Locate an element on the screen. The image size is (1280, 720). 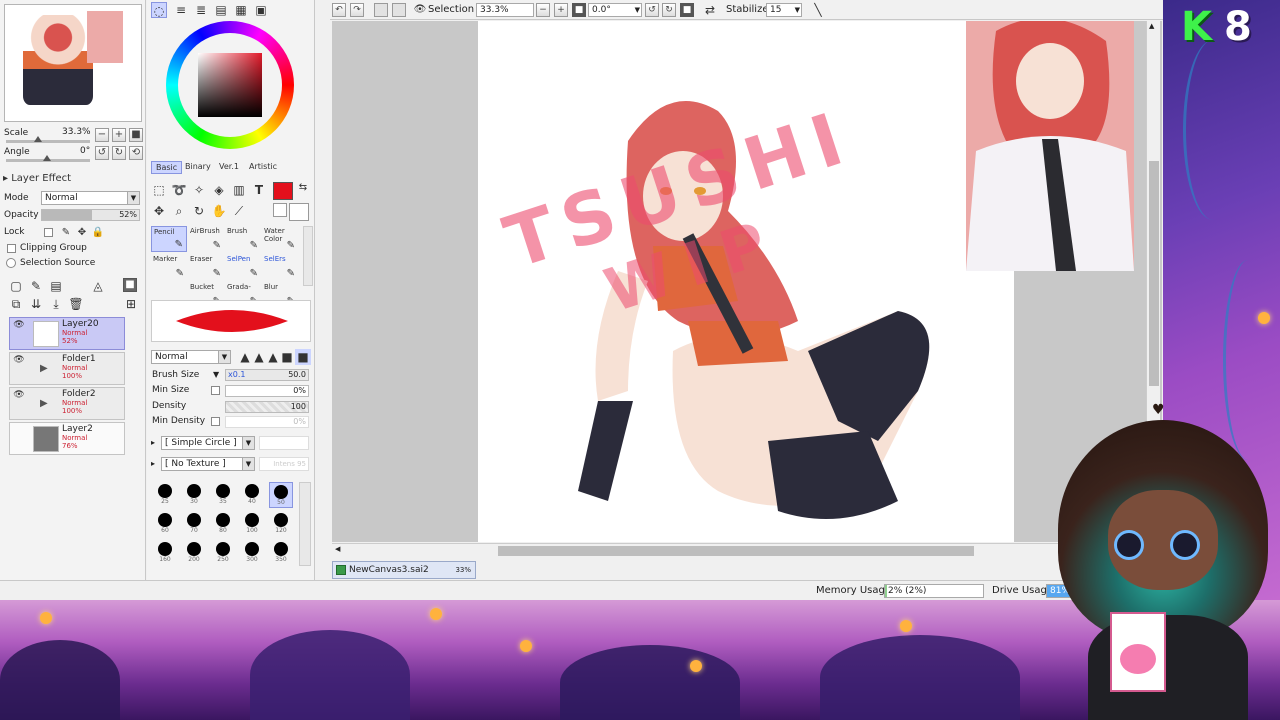
lock-transparency-checkbox is located at coordinates (48, 232).